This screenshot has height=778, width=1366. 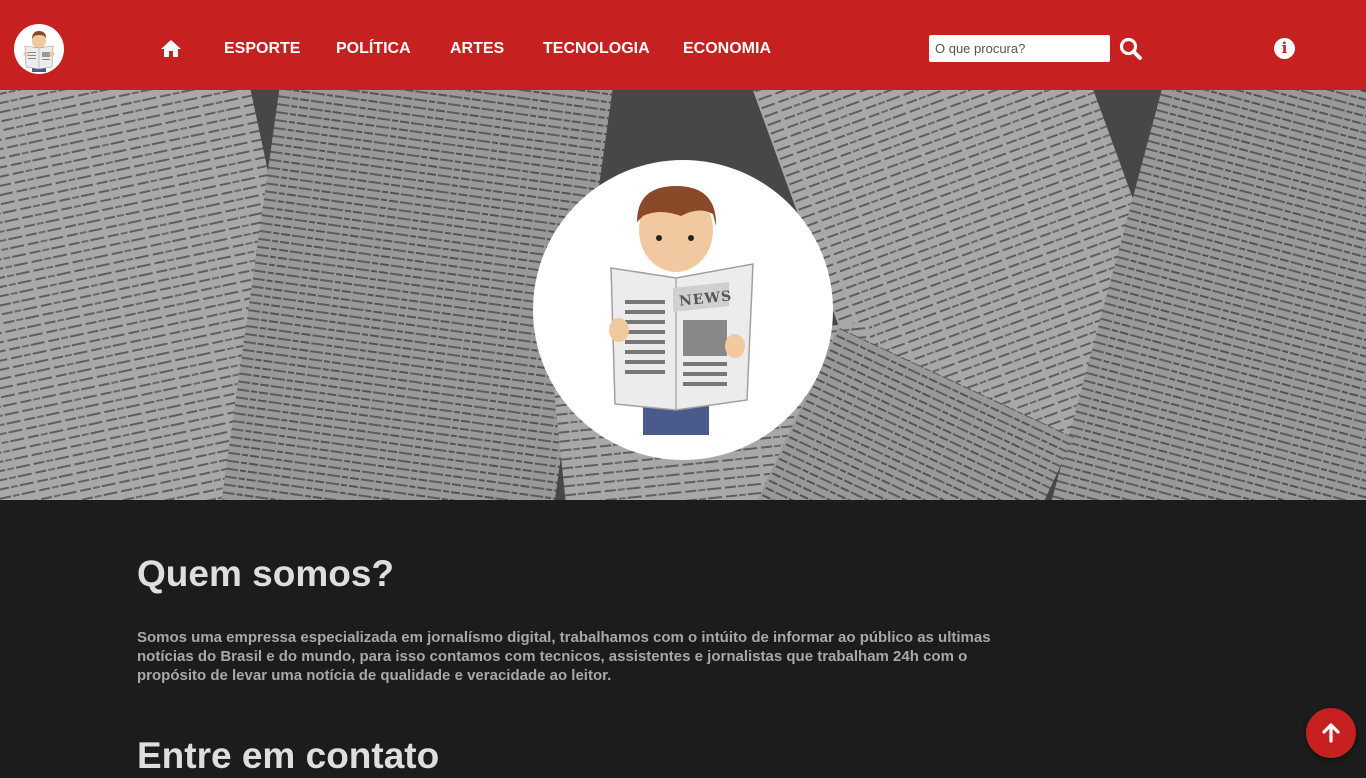 I want to click on search-icon, so click(x=1131, y=49).